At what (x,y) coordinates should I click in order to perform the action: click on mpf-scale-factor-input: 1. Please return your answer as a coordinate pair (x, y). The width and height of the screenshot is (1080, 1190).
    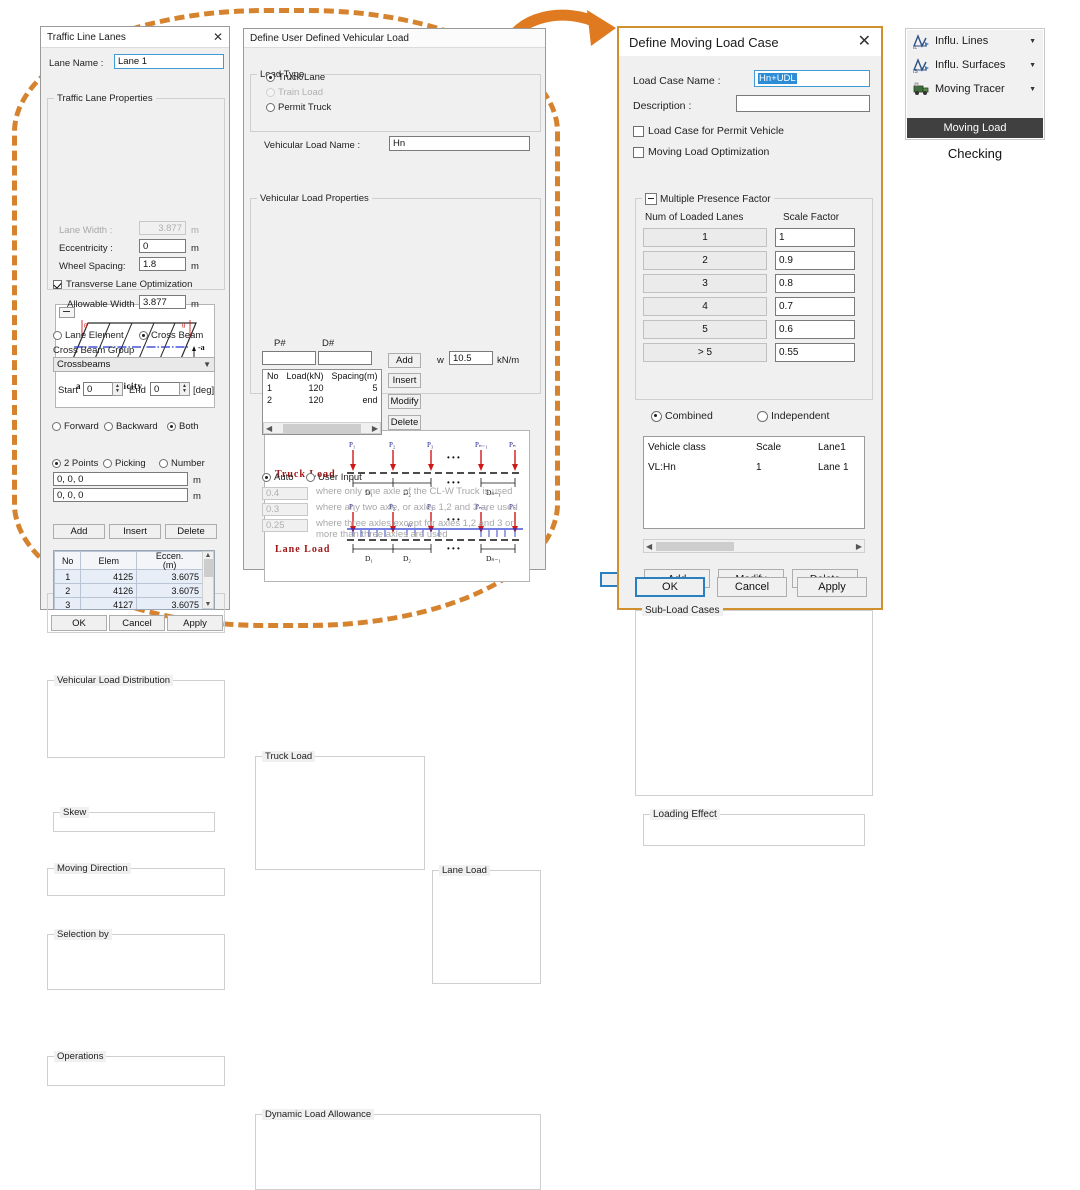
    Looking at the image, I should click on (815, 237).